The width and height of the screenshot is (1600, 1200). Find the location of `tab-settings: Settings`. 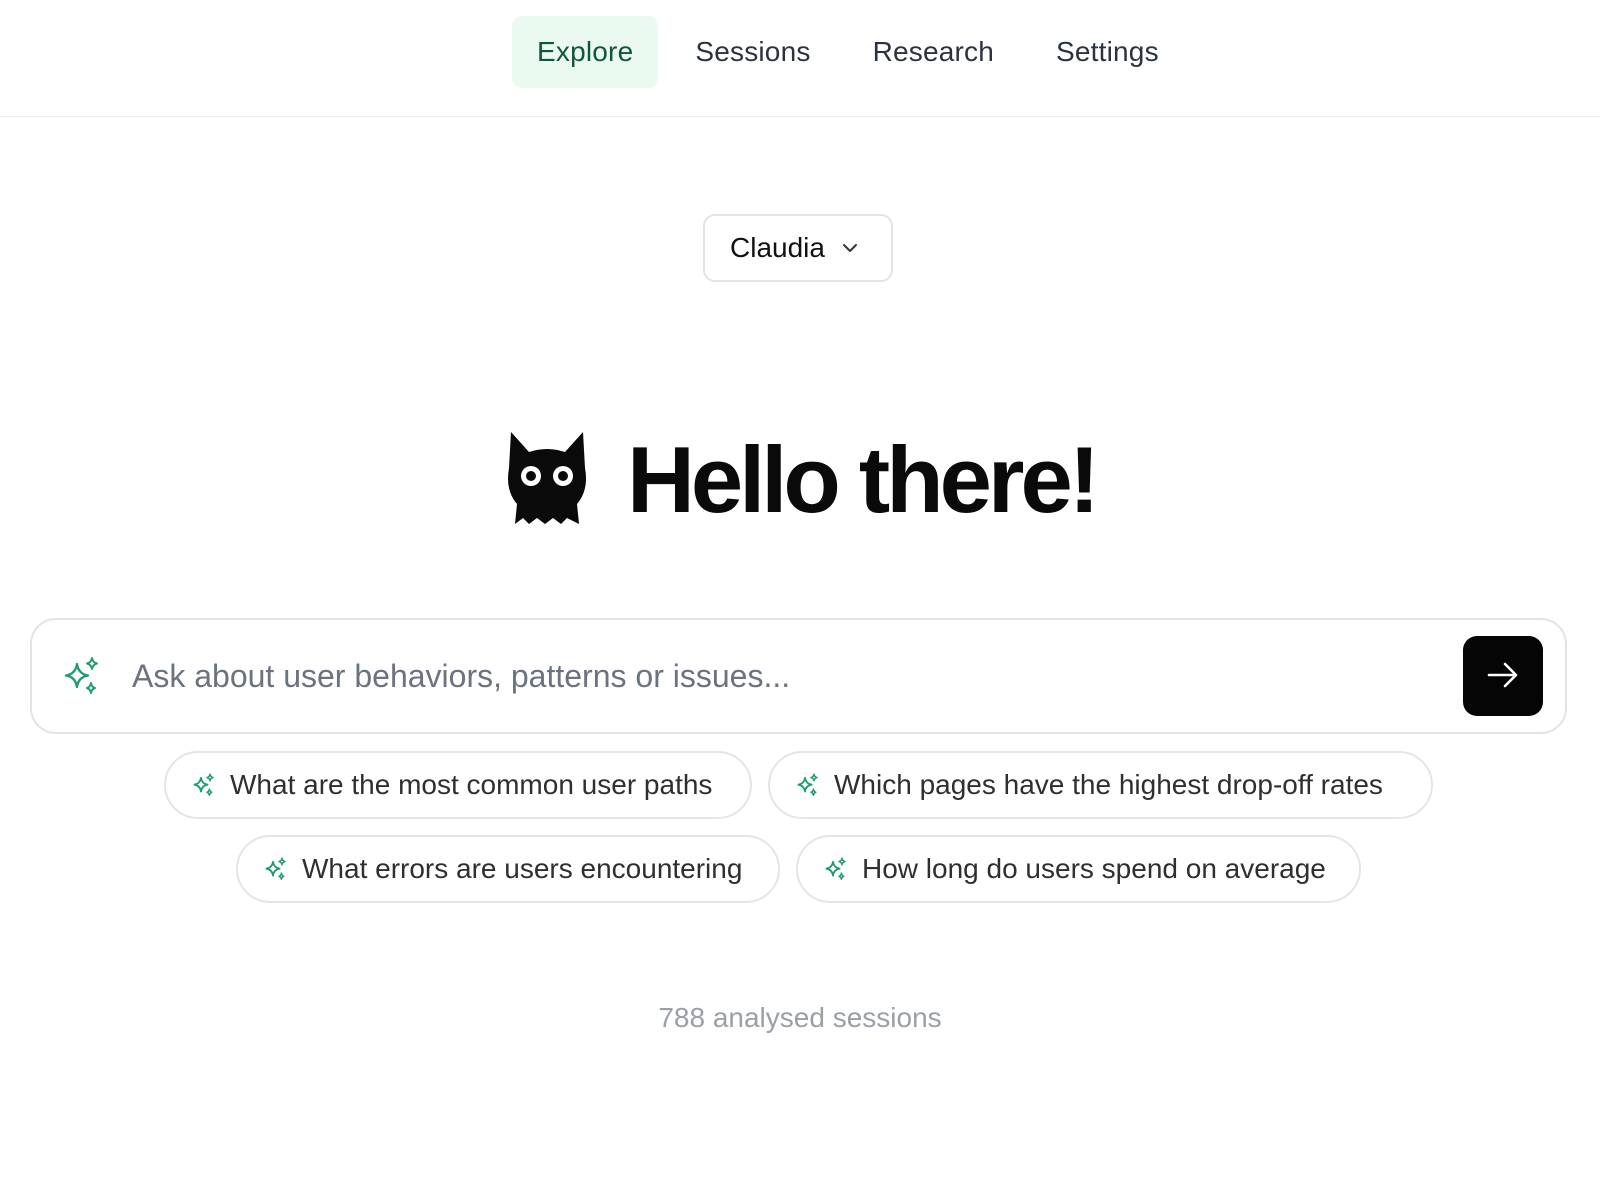

tab-settings: Settings is located at coordinates (1107, 52).